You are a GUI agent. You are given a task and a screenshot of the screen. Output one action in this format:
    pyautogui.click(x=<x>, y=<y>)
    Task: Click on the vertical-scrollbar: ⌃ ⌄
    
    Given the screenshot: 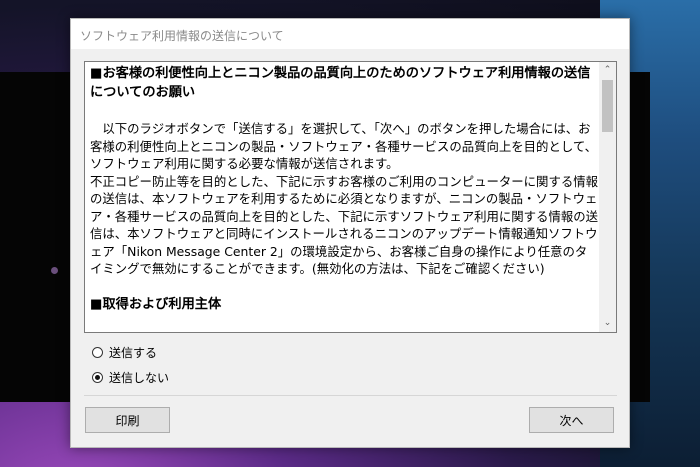 What is the action you would take?
    pyautogui.click(x=607, y=197)
    